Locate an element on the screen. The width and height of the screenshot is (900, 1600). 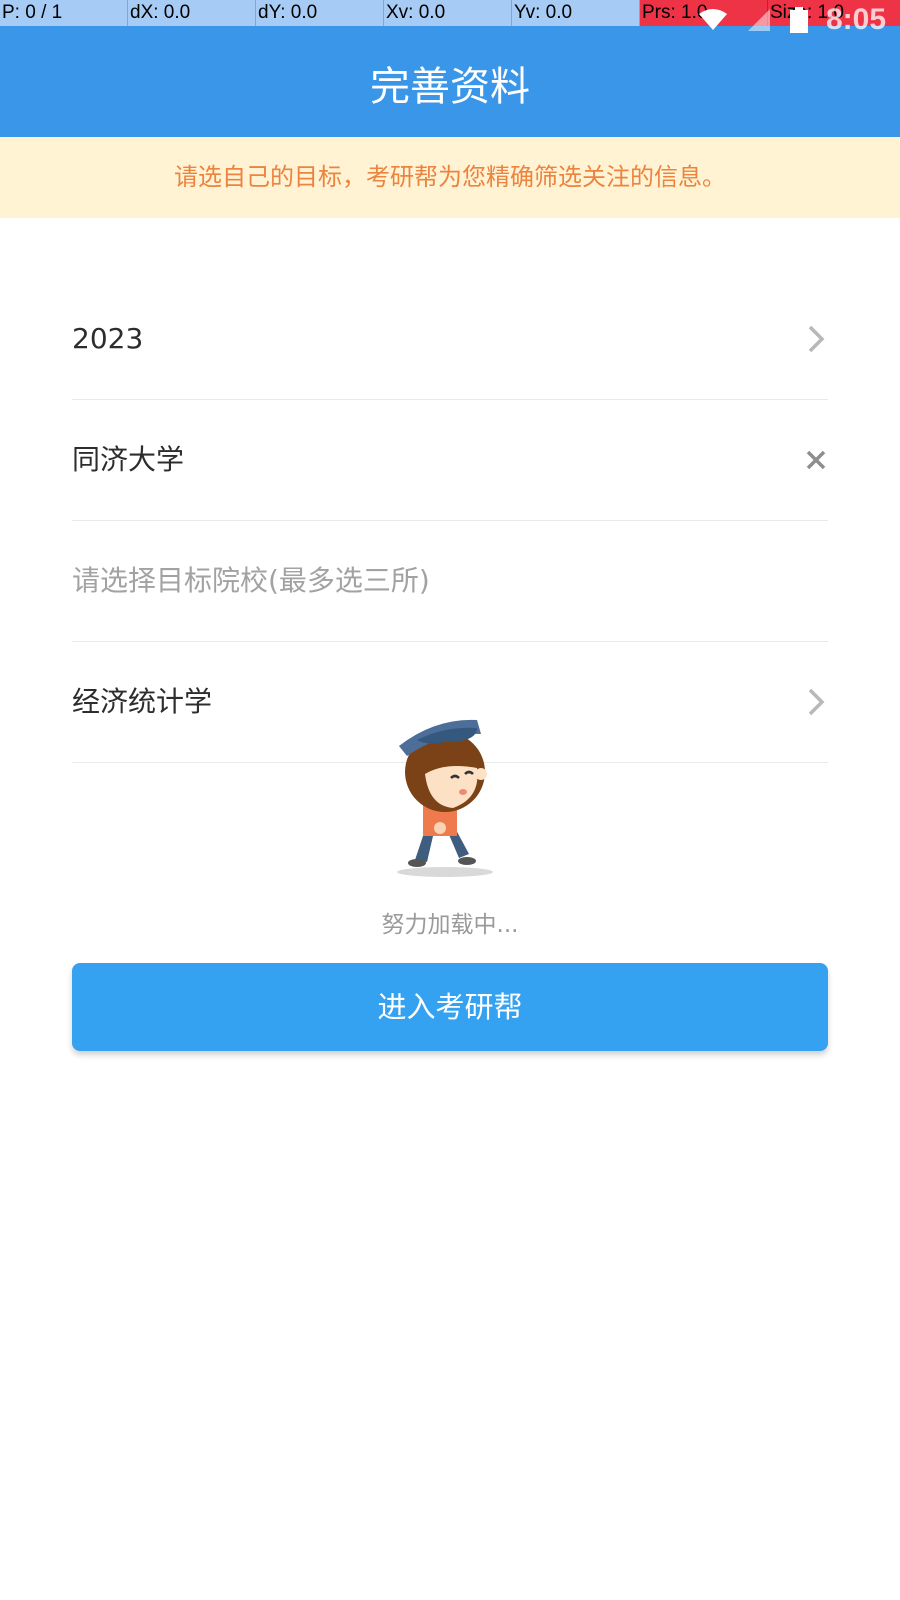
page-title: 完善资料 is located at coordinates (450, 87).